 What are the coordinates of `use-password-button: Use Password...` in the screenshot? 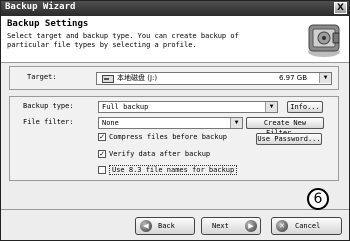 It's located at (289, 139).